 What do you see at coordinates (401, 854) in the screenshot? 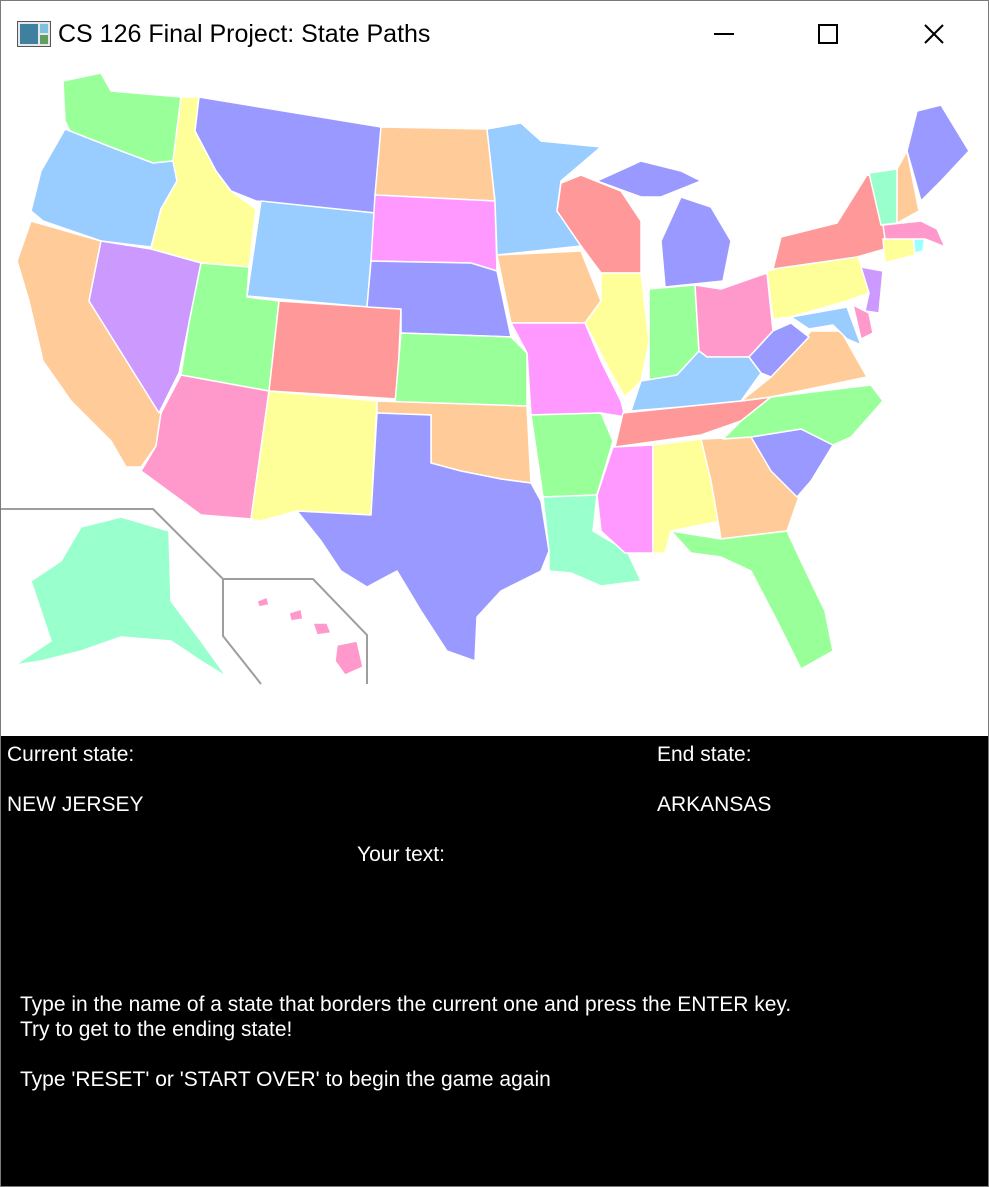
I see `your-text-label: Your text:` at bounding box center [401, 854].